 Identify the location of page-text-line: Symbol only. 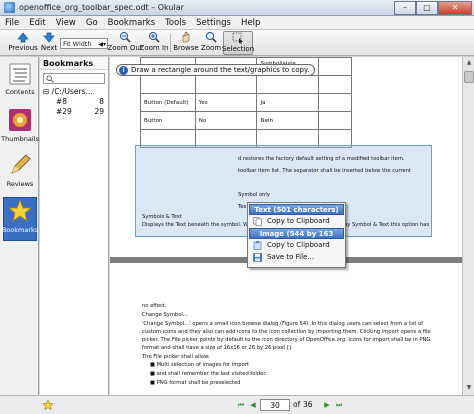
(254, 195).